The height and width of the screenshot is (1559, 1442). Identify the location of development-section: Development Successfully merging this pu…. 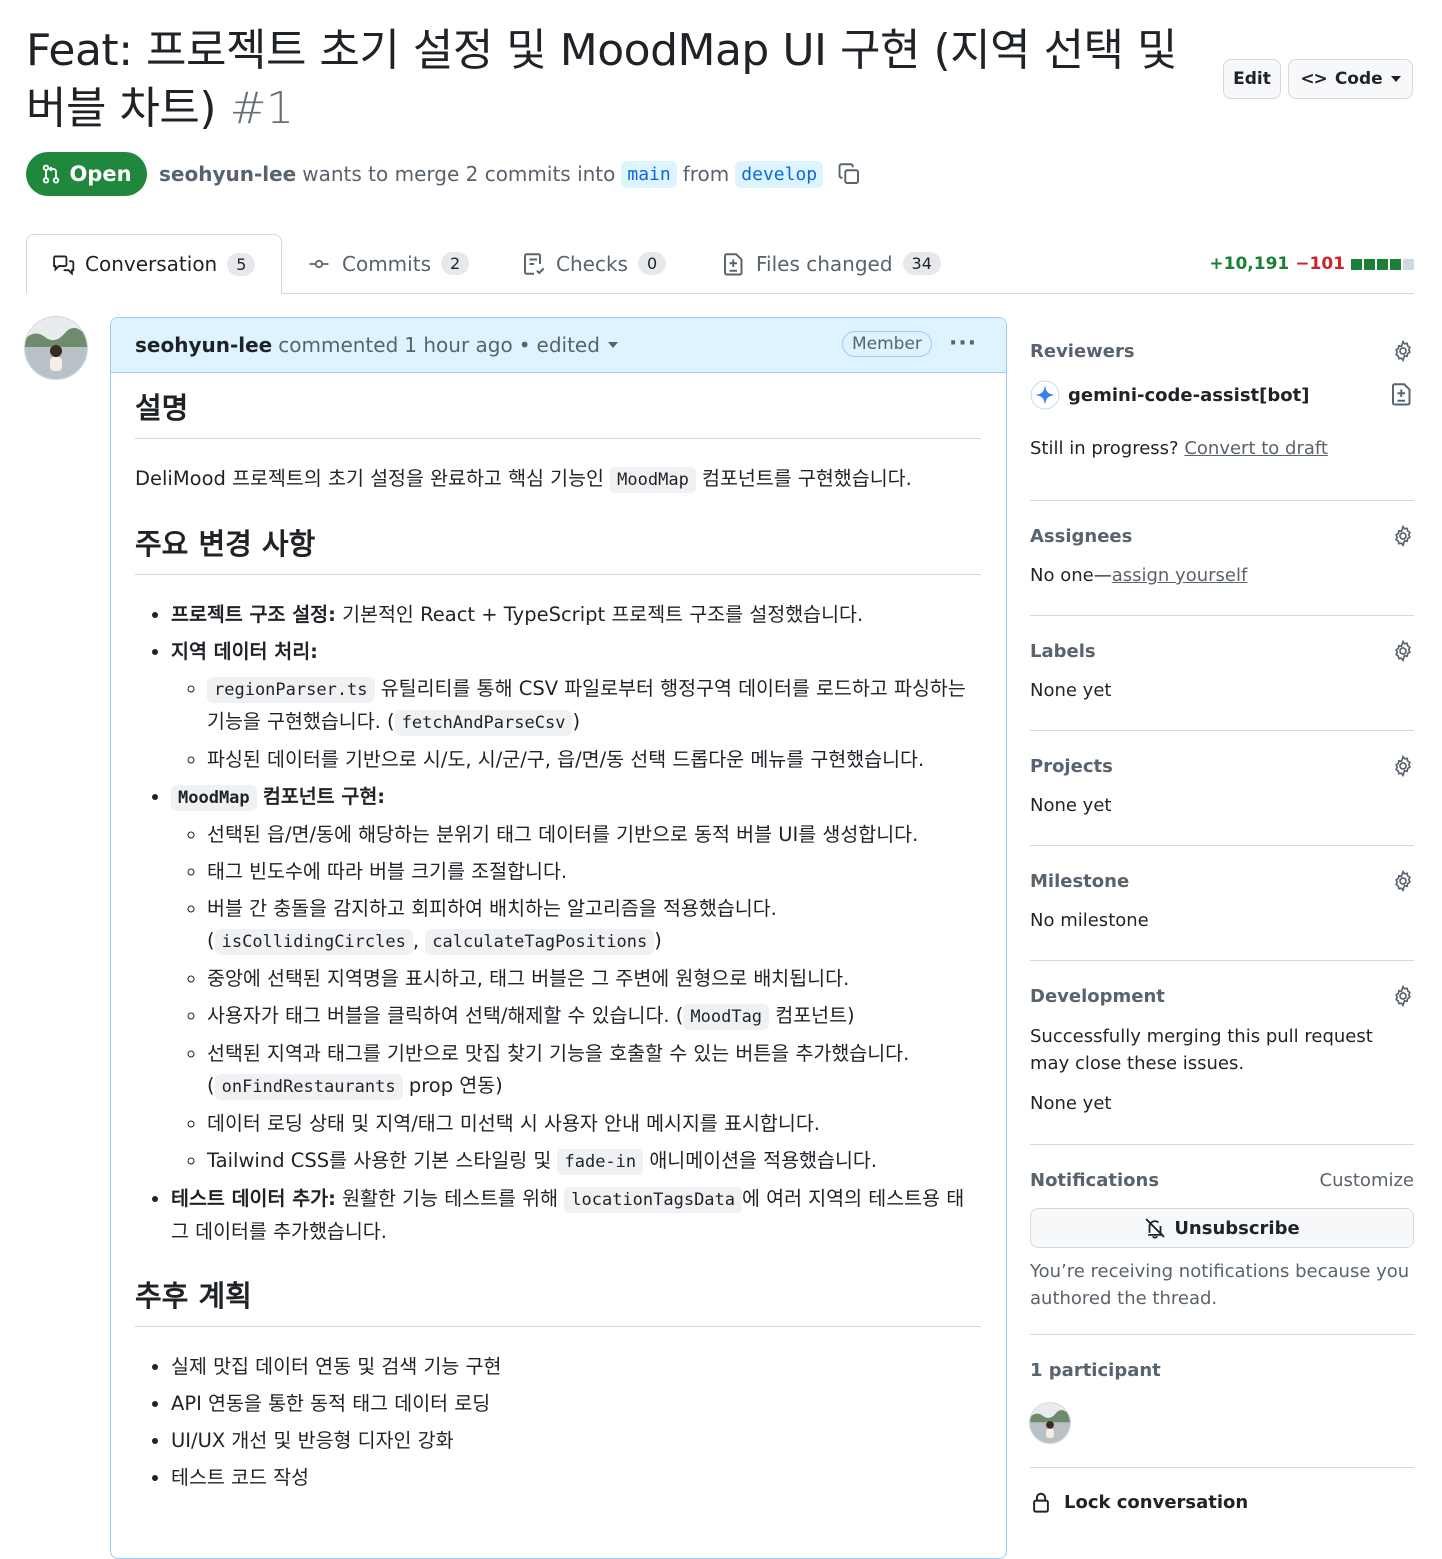
(1222, 1065).